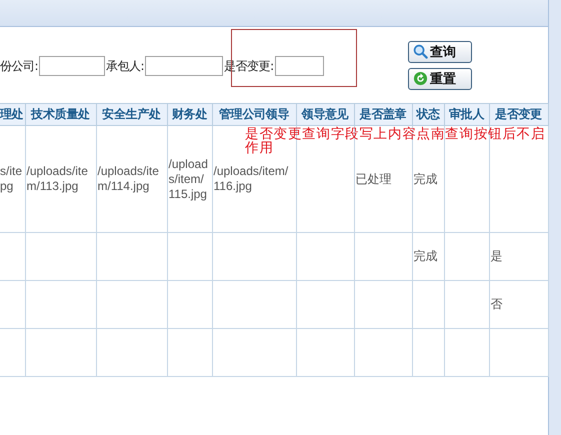 This screenshot has height=435, width=561. What do you see at coordinates (554, 217) in the screenshot?
I see `scrollbar` at bounding box center [554, 217].